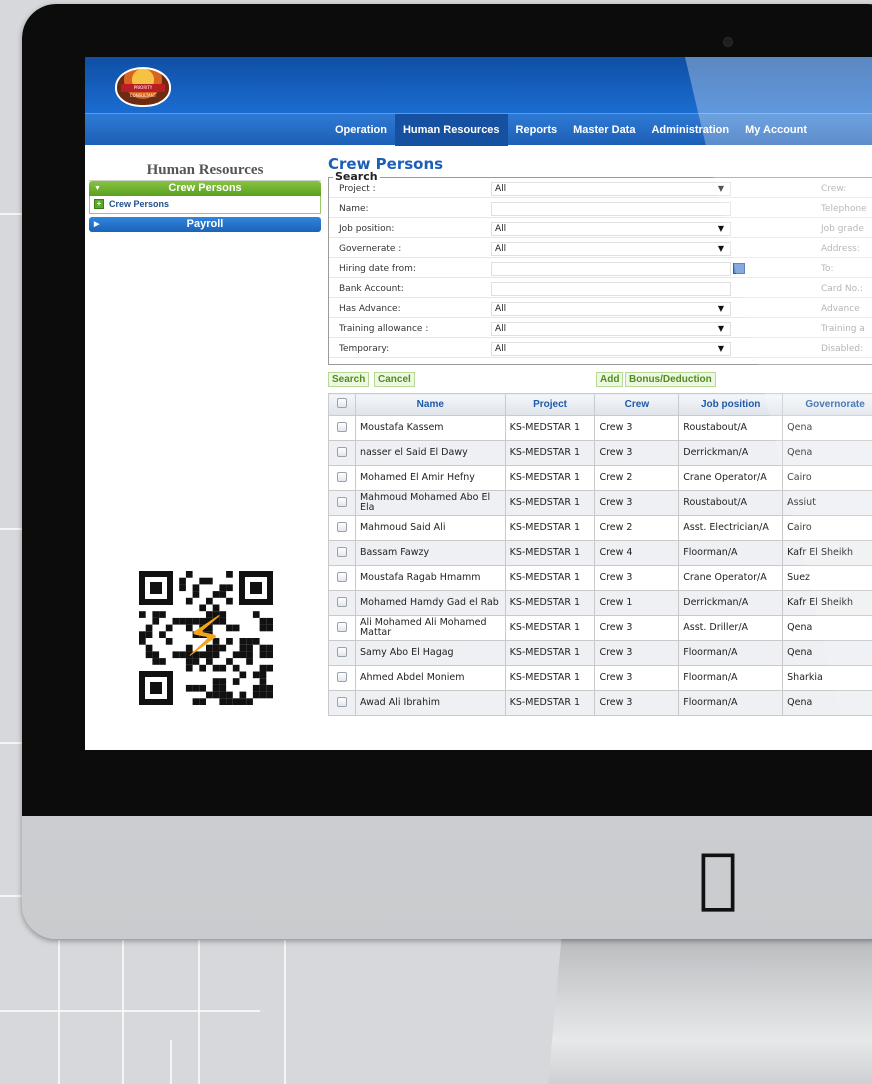  What do you see at coordinates (451, 130) in the screenshot?
I see `nav-human-resources: Human Resources` at bounding box center [451, 130].